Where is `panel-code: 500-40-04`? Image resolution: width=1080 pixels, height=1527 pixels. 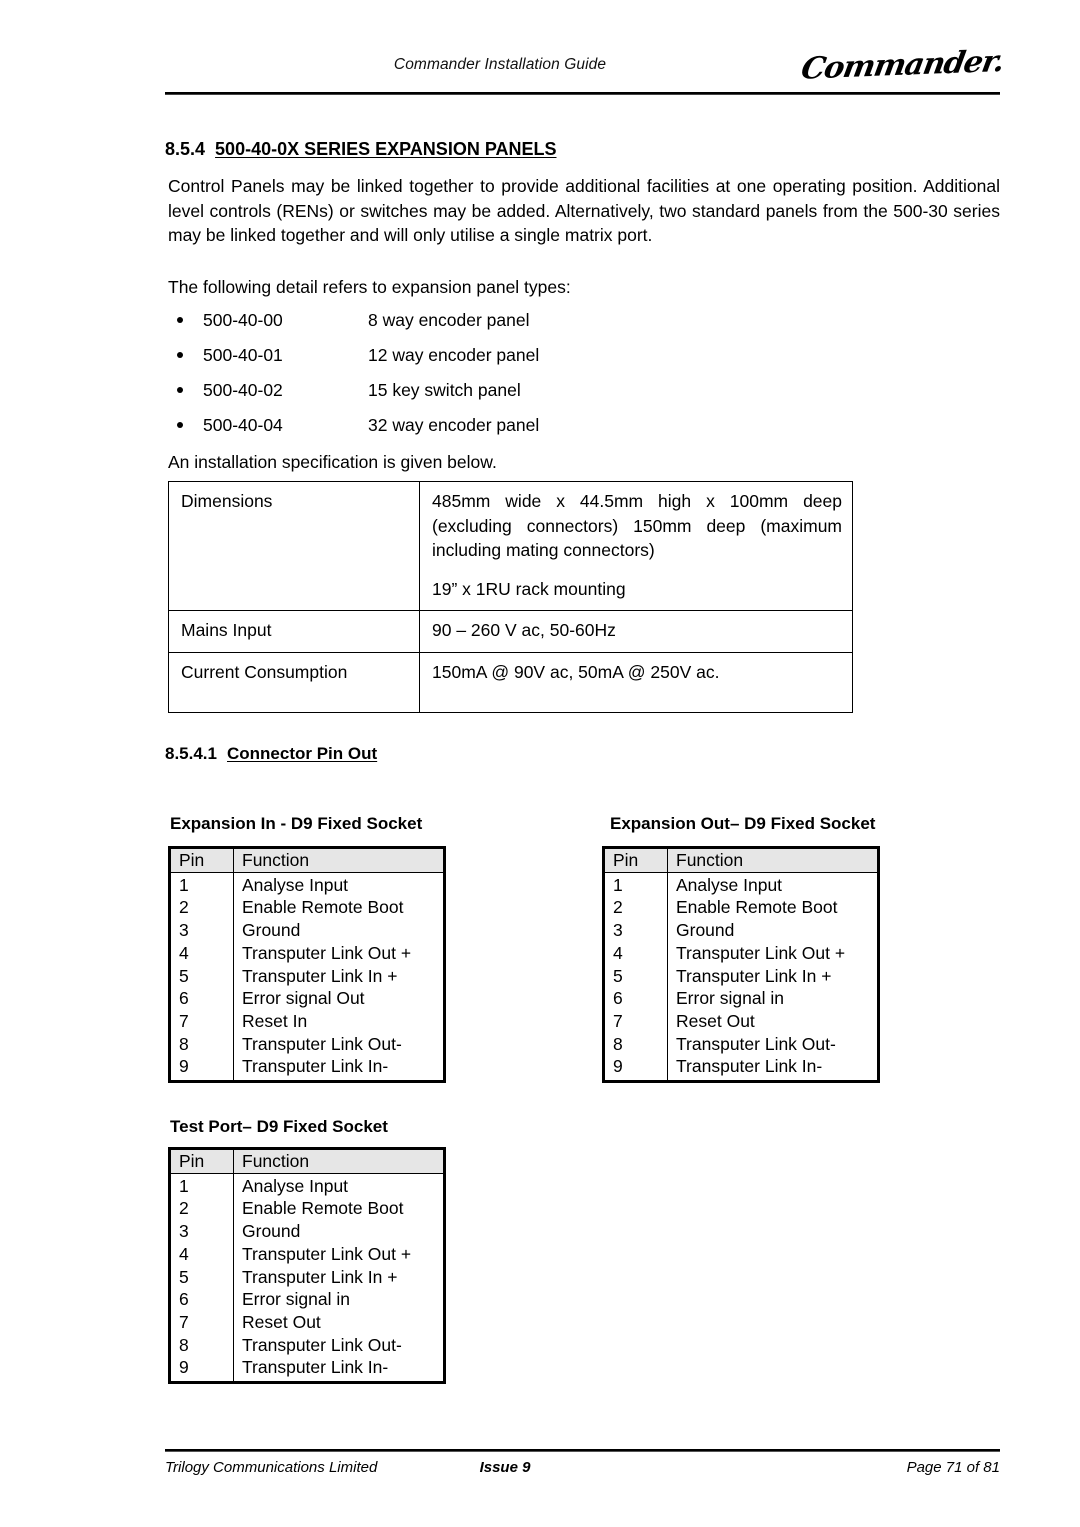
panel-code: 500-40-04 is located at coordinates (243, 425).